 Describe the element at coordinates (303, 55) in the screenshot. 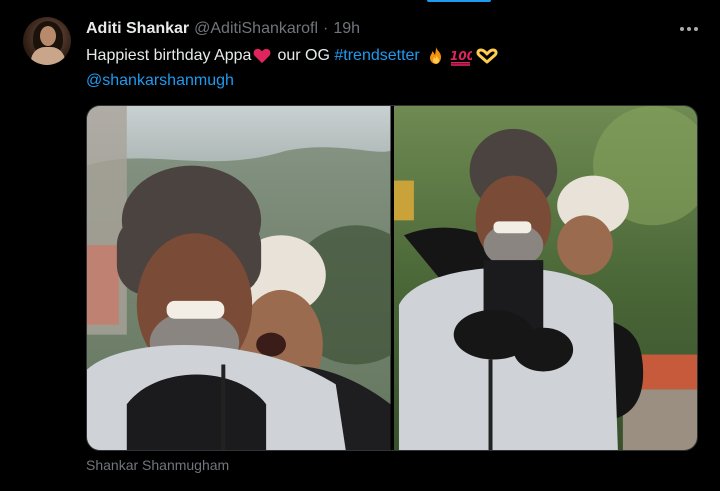

I see `text-part-2: our OG` at that location.